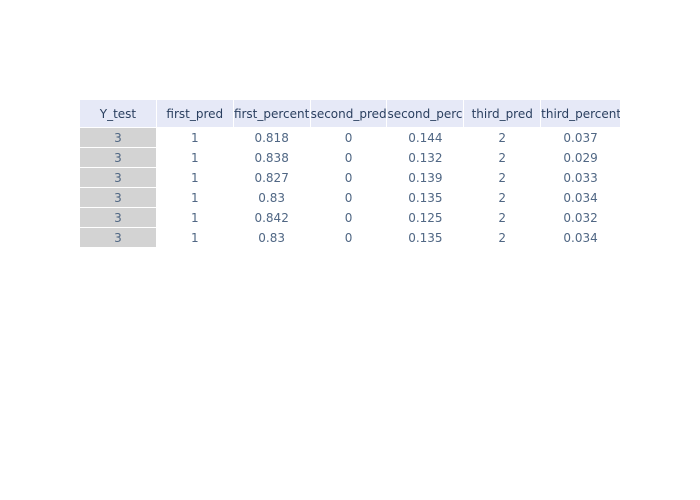 The width and height of the screenshot is (700, 500). Describe the element at coordinates (272, 218) in the screenshot. I see `table-cell: 0.842` at that location.